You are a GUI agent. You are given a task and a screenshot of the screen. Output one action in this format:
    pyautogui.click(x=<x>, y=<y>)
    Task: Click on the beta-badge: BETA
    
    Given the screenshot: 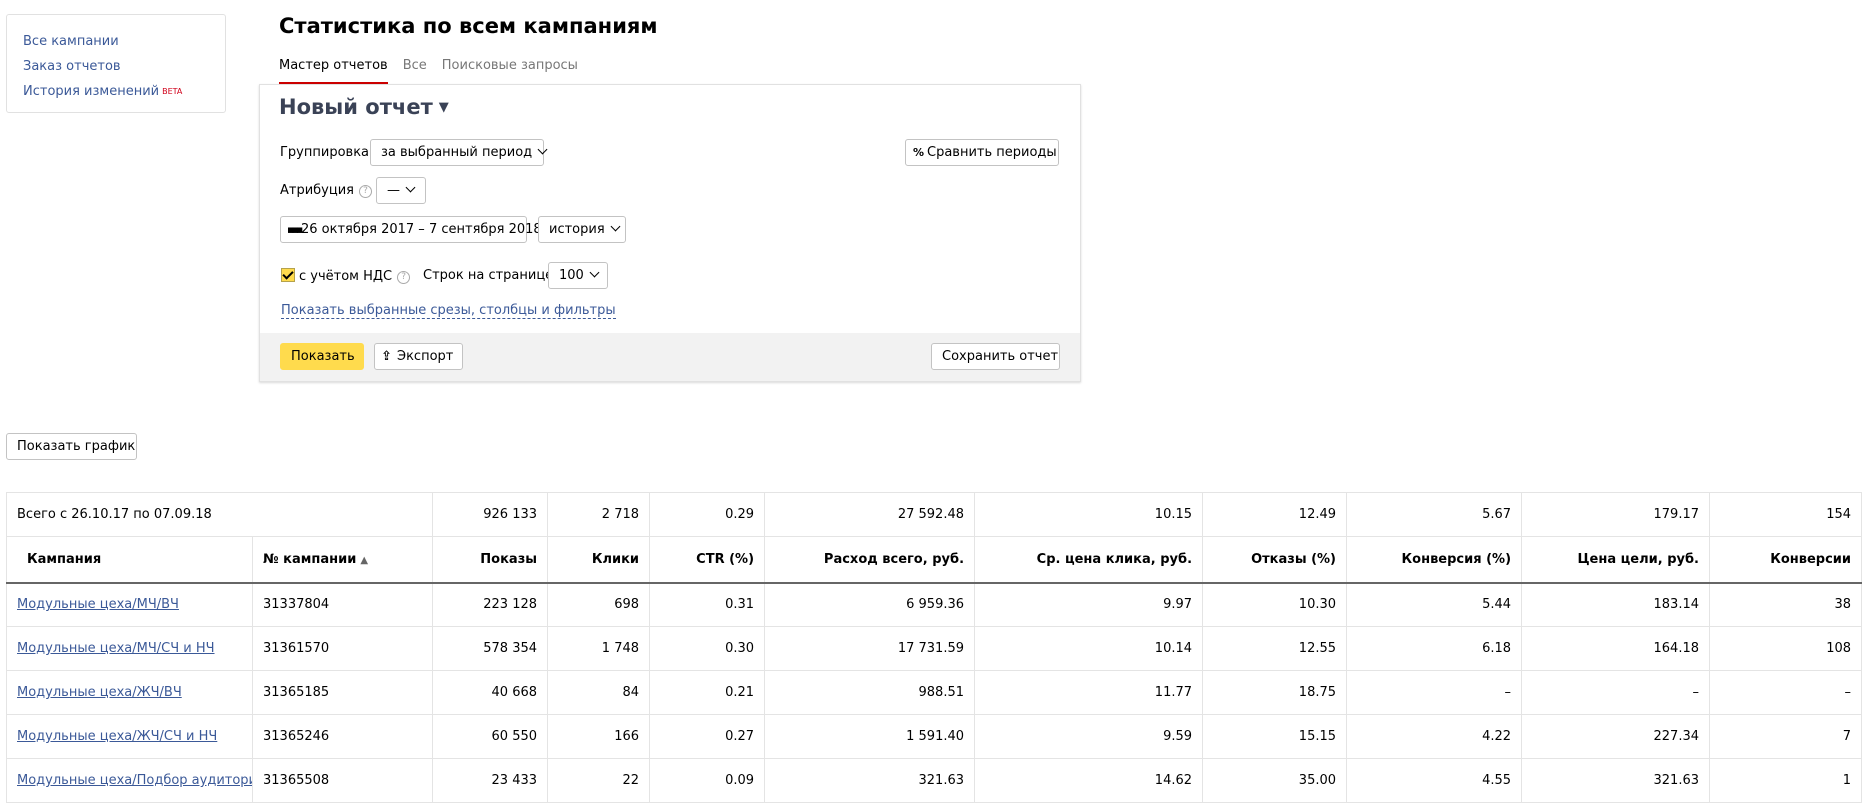 What is the action you would take?
    pyautogui.click(x=172, y=91)
    